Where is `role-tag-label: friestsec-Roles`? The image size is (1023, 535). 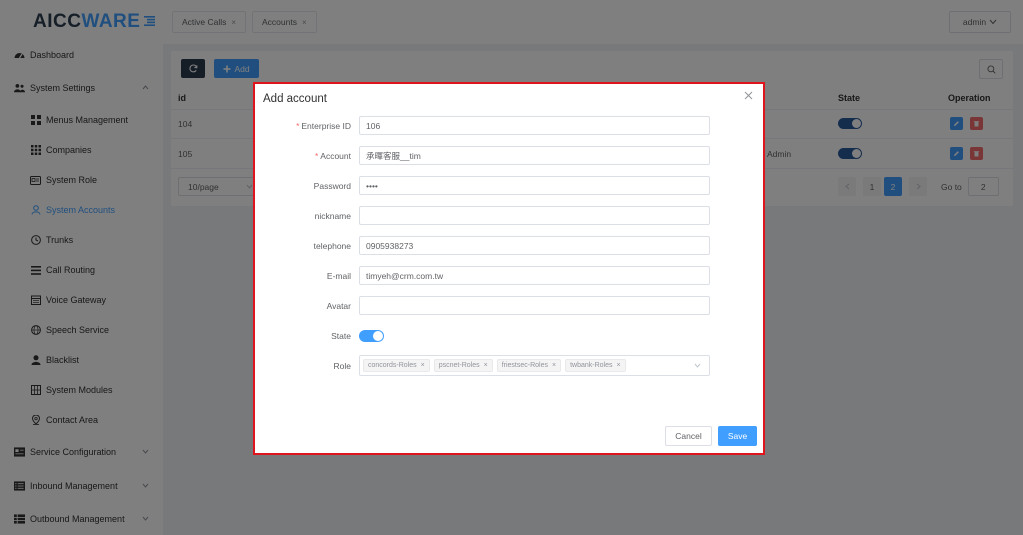
role-tag-label: friestsec-Roles is located at coordinates (524, 365).